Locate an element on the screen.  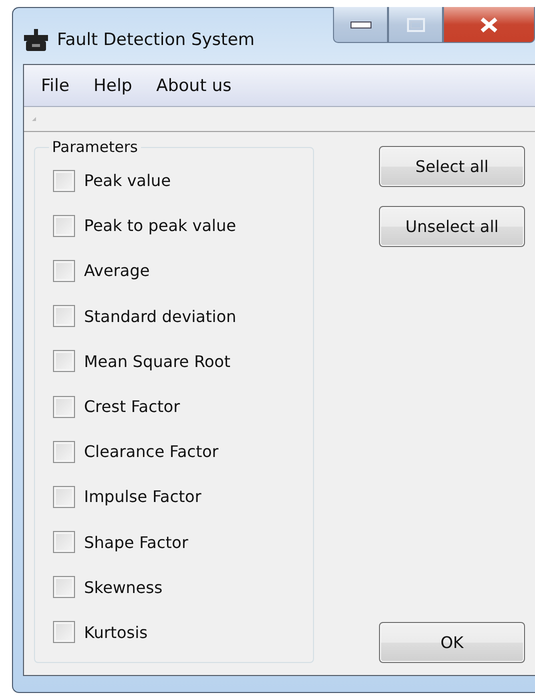
checkbox-label: Kurtosis is located at coordinates (116, 632).